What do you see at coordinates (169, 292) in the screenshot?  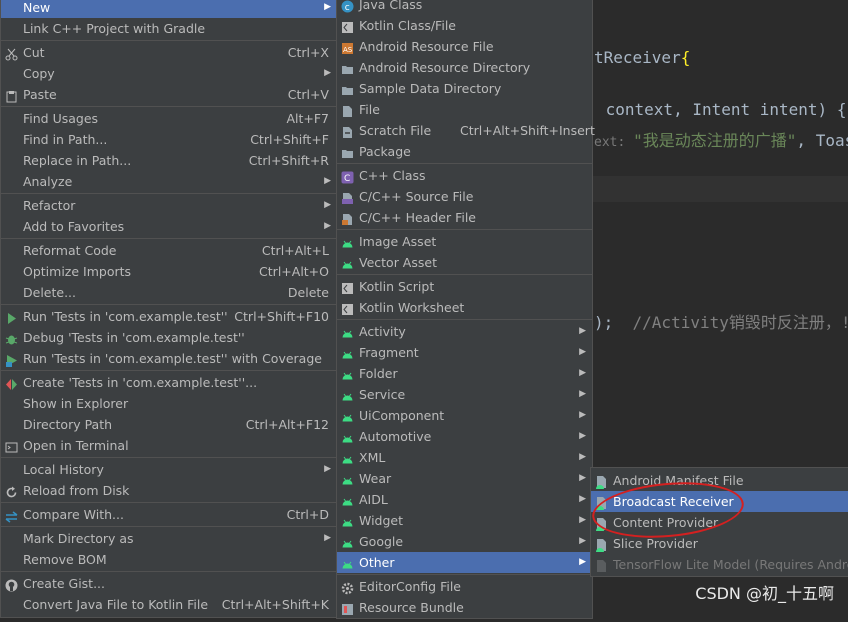 I see `menu-item-delete: Delete... Delete` at bounding box center [169, 292].